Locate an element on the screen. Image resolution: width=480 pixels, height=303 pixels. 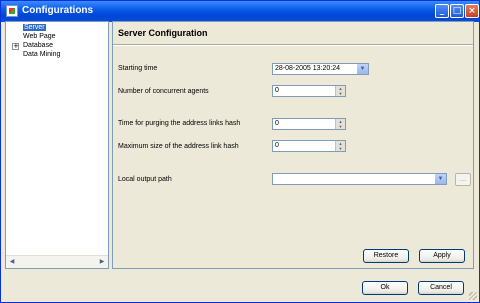
purge-time-label: Time for purging the address links hash is located at coordinates (179, 123).